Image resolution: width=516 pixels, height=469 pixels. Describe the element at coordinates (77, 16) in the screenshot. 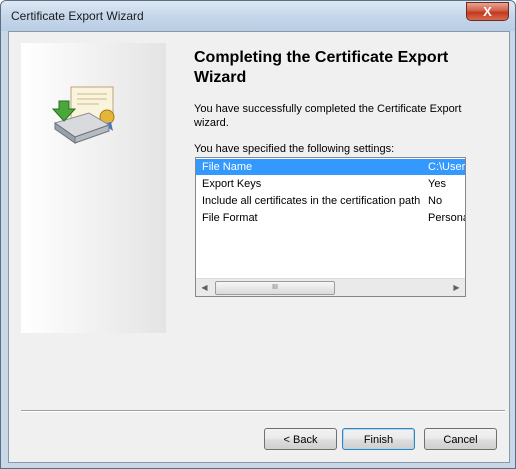

I see `window-title: Certificate Export Wizard` at that location.